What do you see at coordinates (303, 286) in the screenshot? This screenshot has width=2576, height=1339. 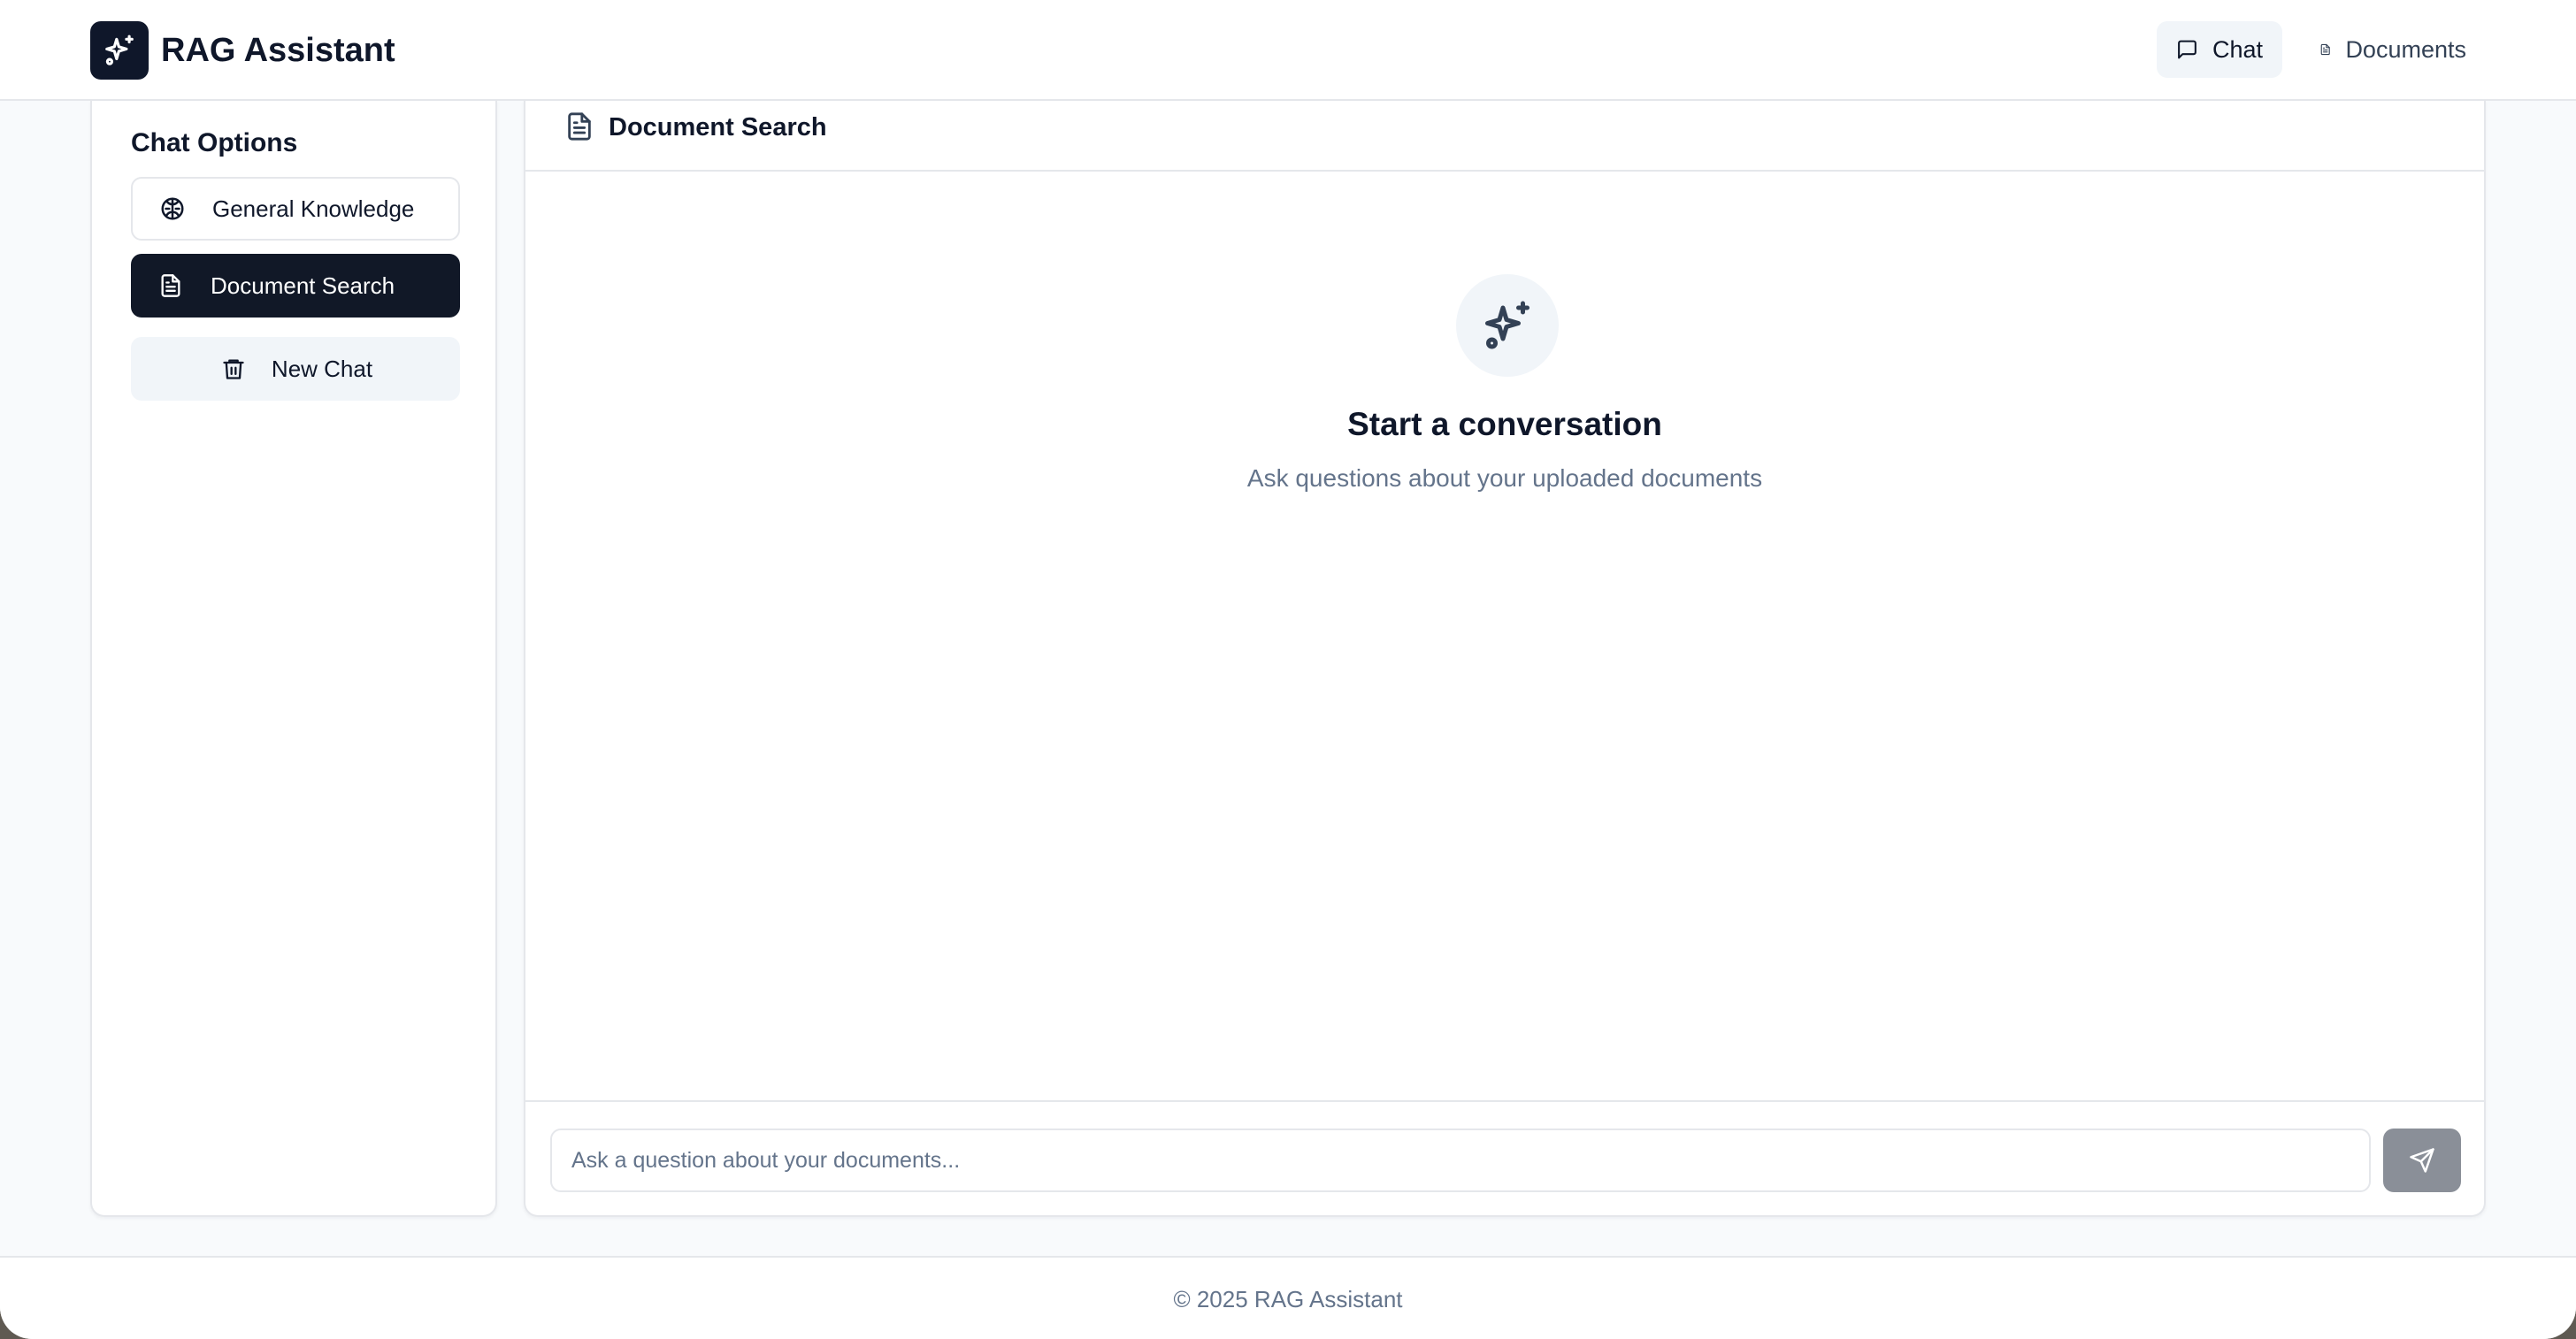 I see `option-document-search-label: Document Search` at bounding box center [303, 286].